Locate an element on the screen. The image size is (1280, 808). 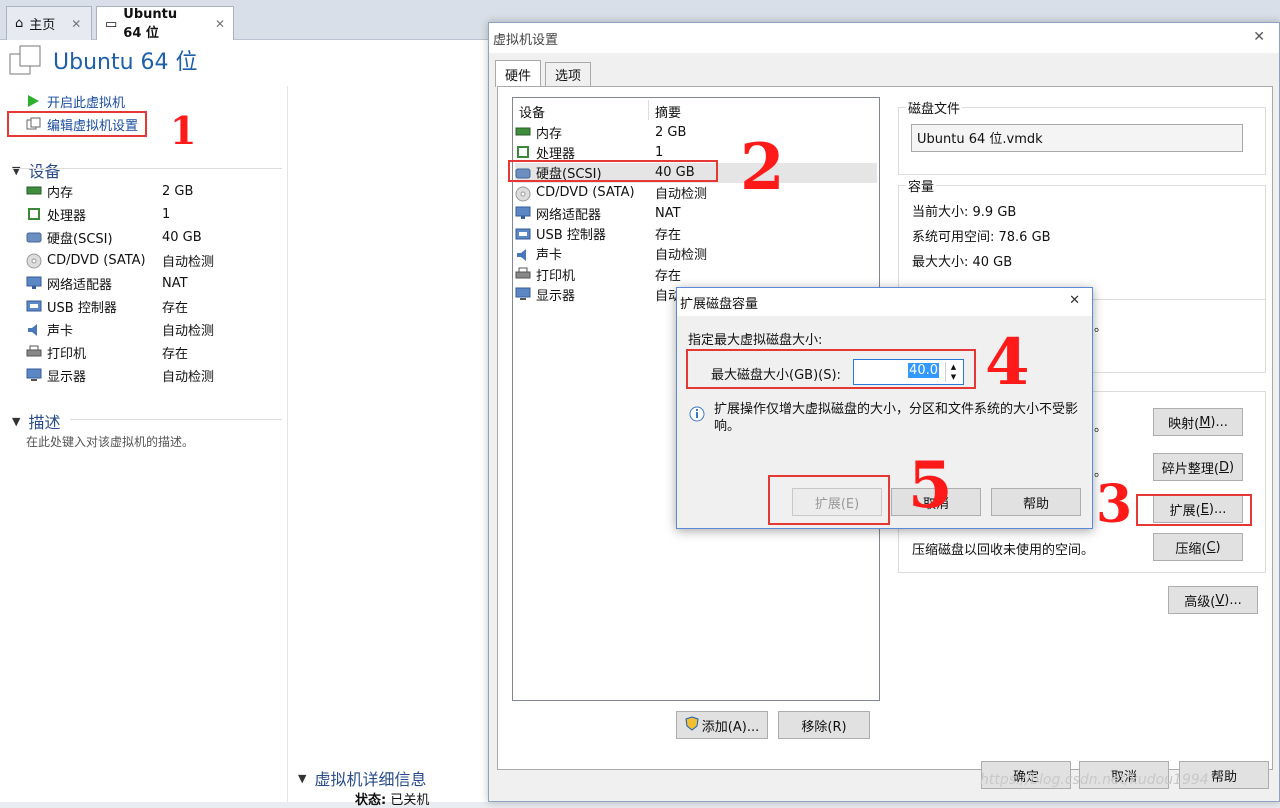
device-name: 打印机 is located at coordinates (67, 354).